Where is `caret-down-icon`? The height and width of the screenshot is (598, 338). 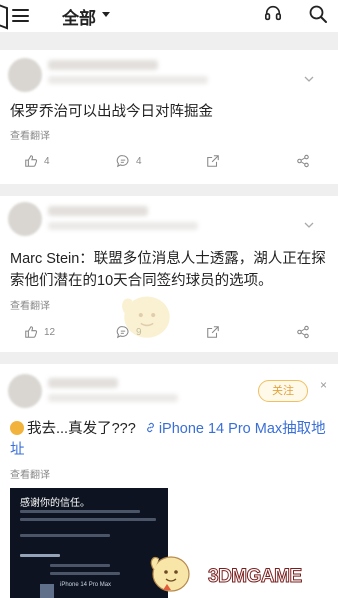
caret-down-icon is located at coordinates (106, 14).